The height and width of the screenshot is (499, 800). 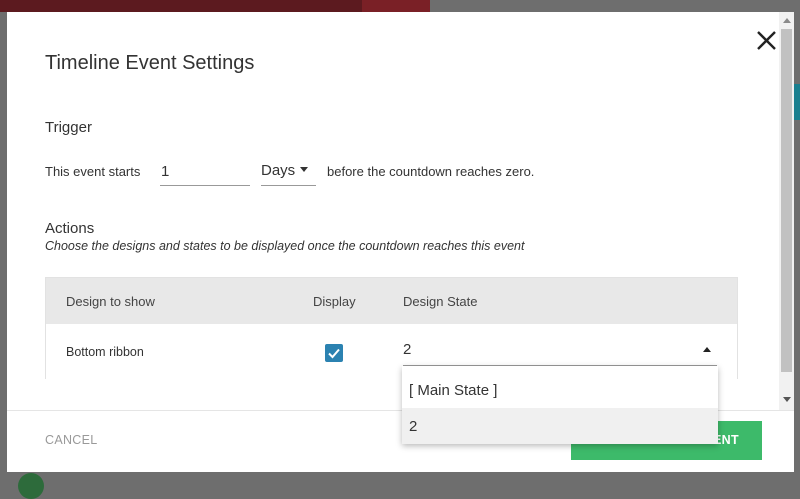 What do you see at coordinates (787, 20) in the screenshot?
I see `scroll-up-arrow-icon` at bounding box center [787, 20].